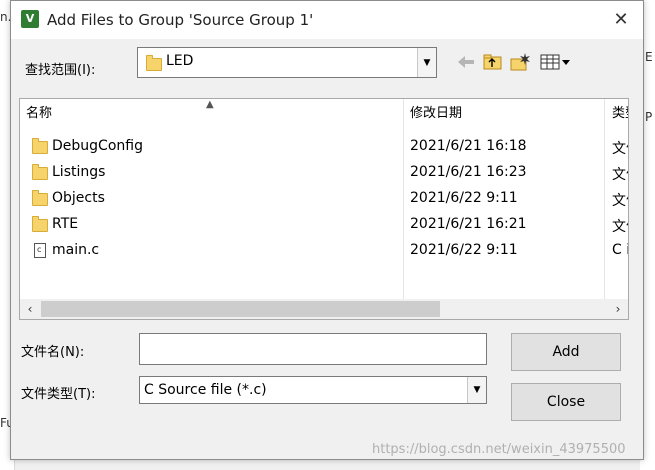  I want to click on file-name: main.c, so click(76, 250).